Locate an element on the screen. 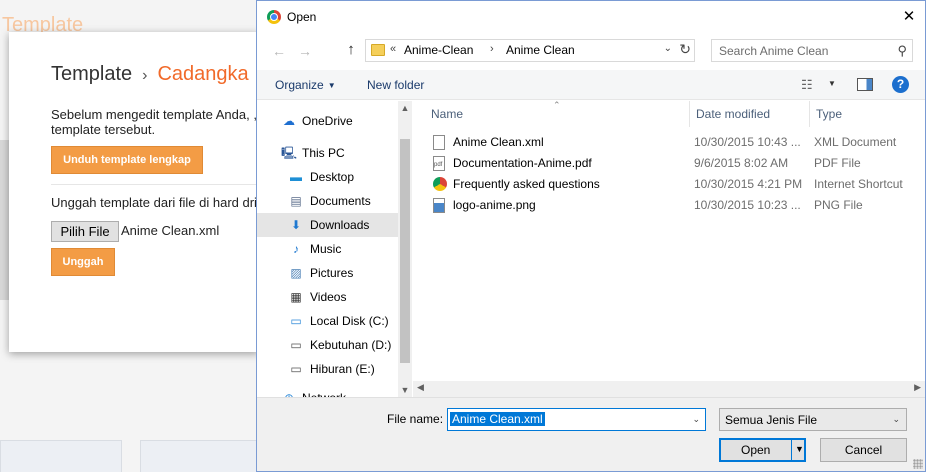 The width and height of the screenshot is (926, 472). pdf-file-icon is located at coordinates (439, 163).